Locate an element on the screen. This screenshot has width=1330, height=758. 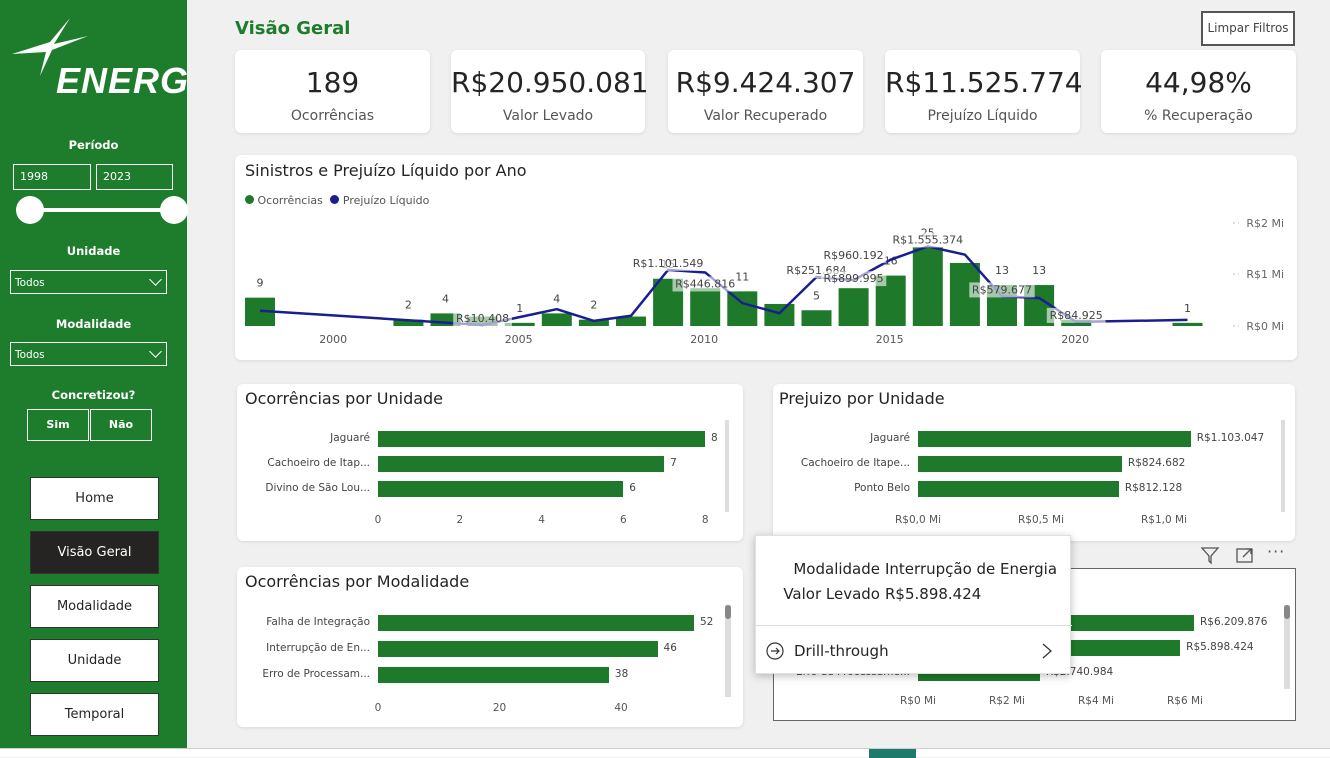
bar-value-label: R$5.898.424 is located at coordinates (1220, 647).